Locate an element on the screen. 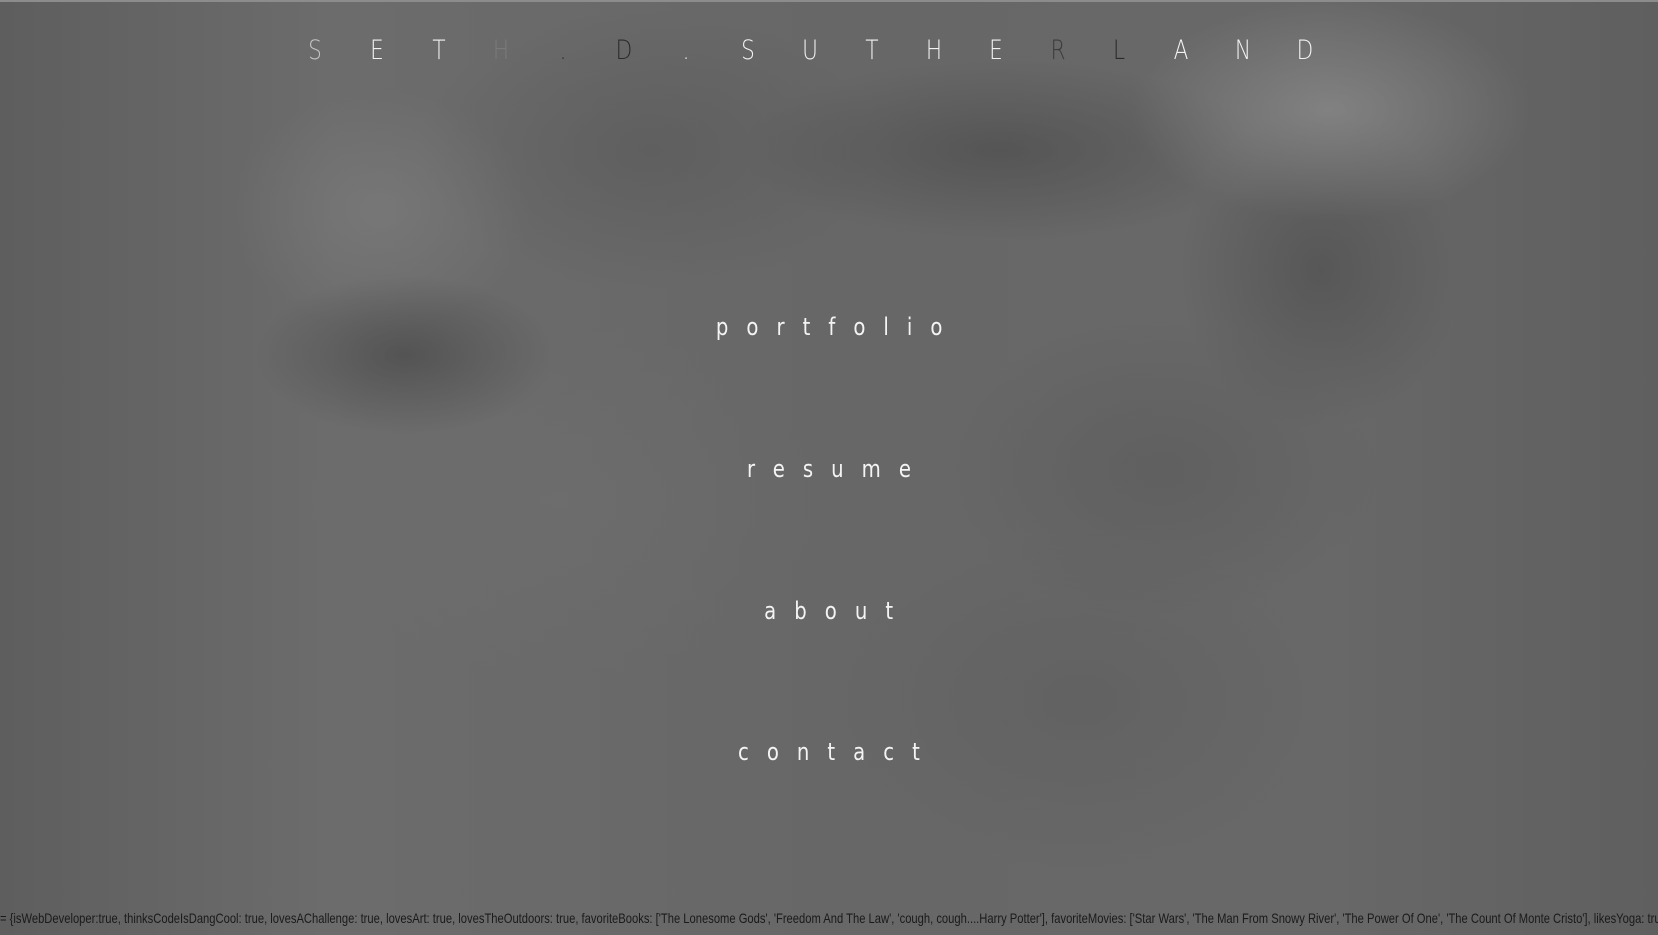  contact-link: contact is located at coordinates (829, 752).